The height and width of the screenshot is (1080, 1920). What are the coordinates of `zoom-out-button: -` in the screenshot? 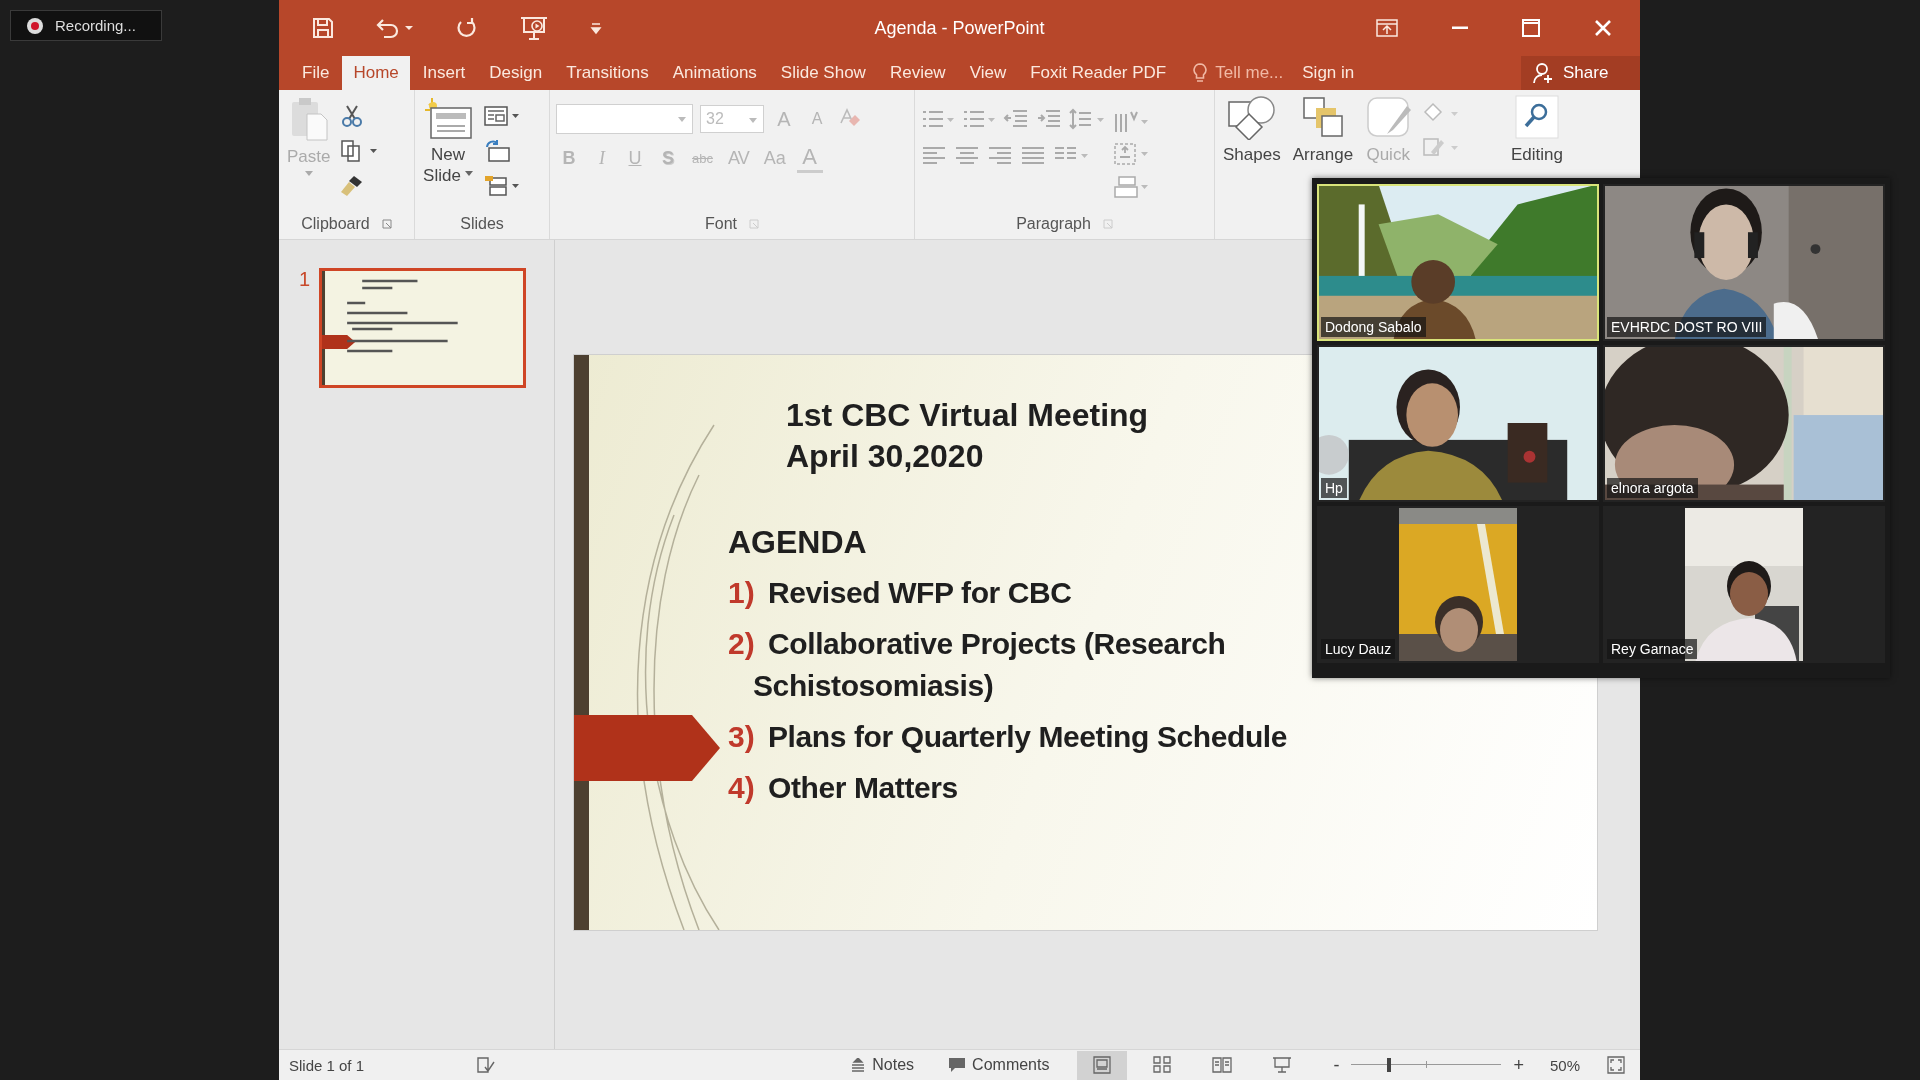 It's located at (1336, 1065).